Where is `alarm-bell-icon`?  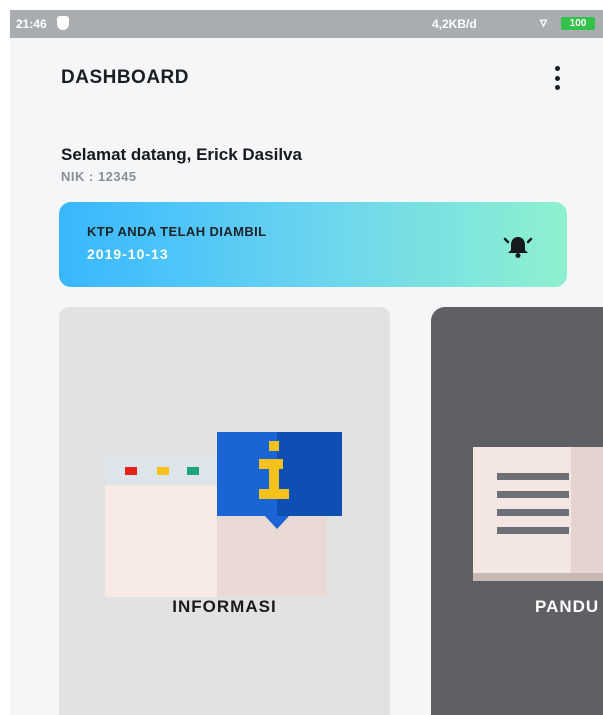 alarm-bell-icon is located at coordinates (518, 247).